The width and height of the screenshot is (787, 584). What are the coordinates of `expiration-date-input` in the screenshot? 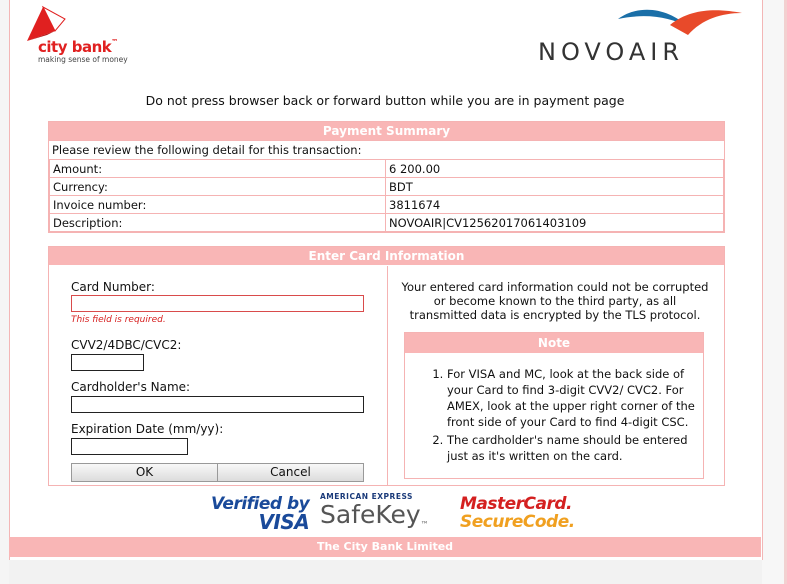 It's located at (129, 446).